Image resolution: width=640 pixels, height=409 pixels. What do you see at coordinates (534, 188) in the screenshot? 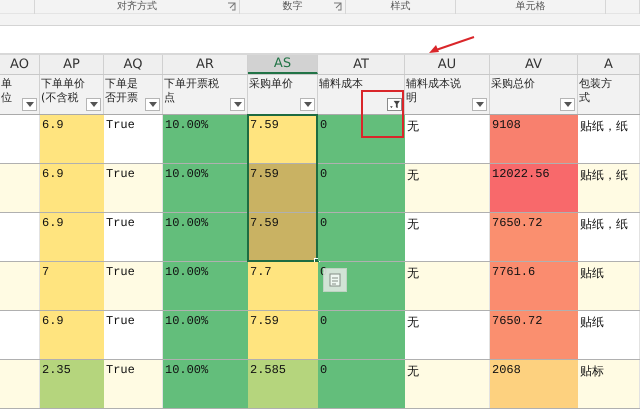
I see `table-cell: 12022.56` at bounding box center [534, 188].